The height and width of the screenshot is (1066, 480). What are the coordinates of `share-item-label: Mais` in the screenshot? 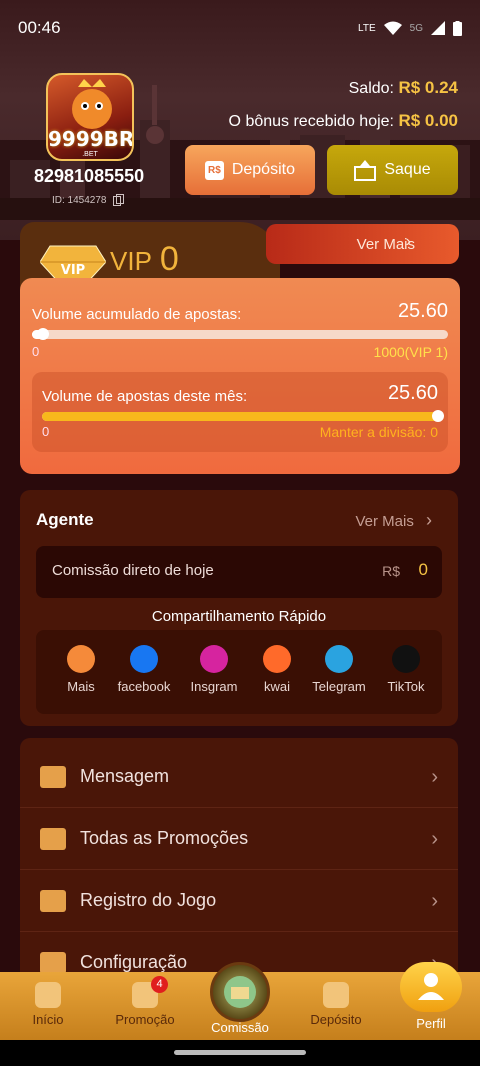 It's located at (81, 686).